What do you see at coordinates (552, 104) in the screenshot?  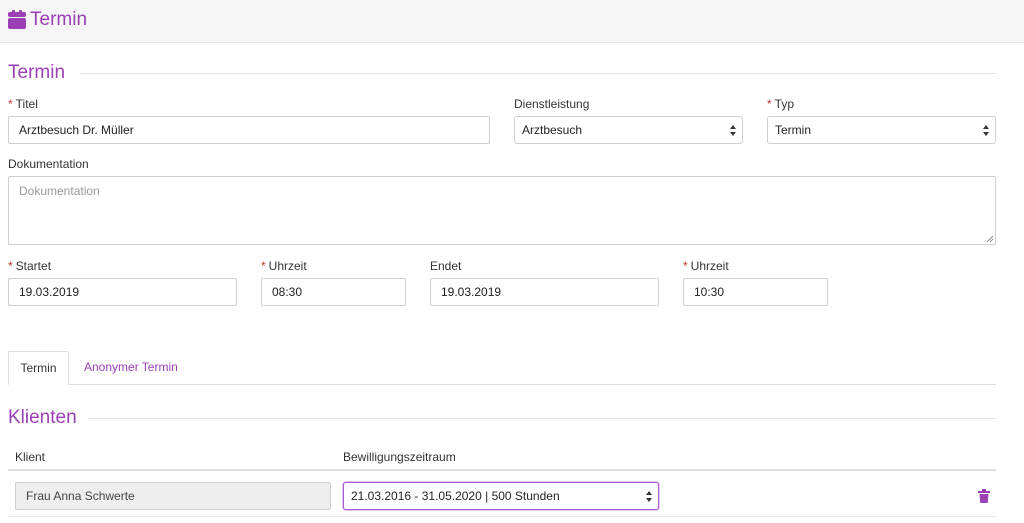 I see `dienstleistung-label: Dienstleistung` at bounding box center [552, 104].